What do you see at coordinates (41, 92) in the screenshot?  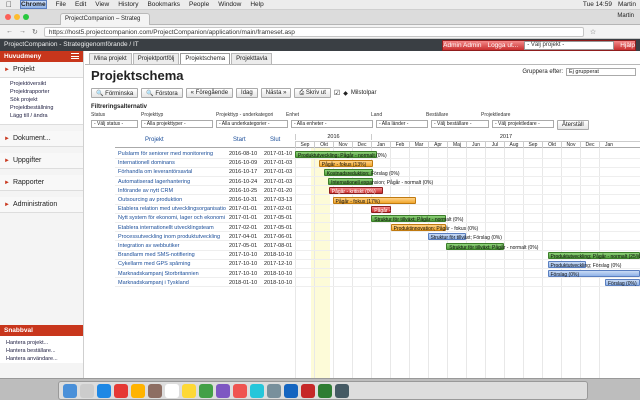 I see `sidebar-item-projektrapporter: Projektrapporter` at bounding box center [41, 92].